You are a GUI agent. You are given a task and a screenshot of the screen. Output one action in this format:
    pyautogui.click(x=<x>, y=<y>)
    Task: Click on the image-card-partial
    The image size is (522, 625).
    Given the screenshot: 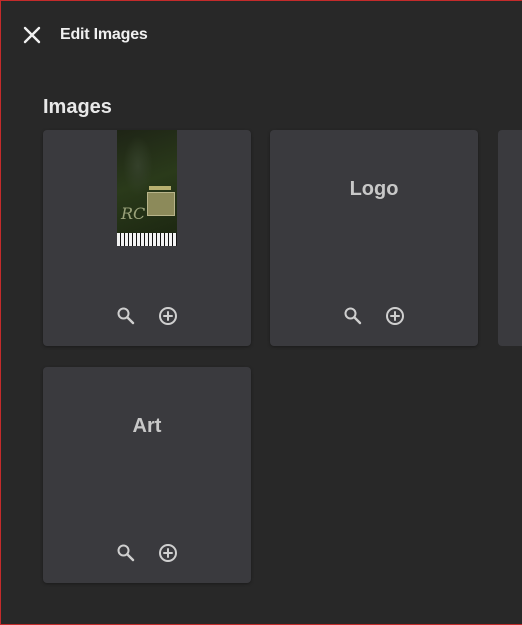 What is the action you would take?
    pyautogui.click(x=510, y=238)
    